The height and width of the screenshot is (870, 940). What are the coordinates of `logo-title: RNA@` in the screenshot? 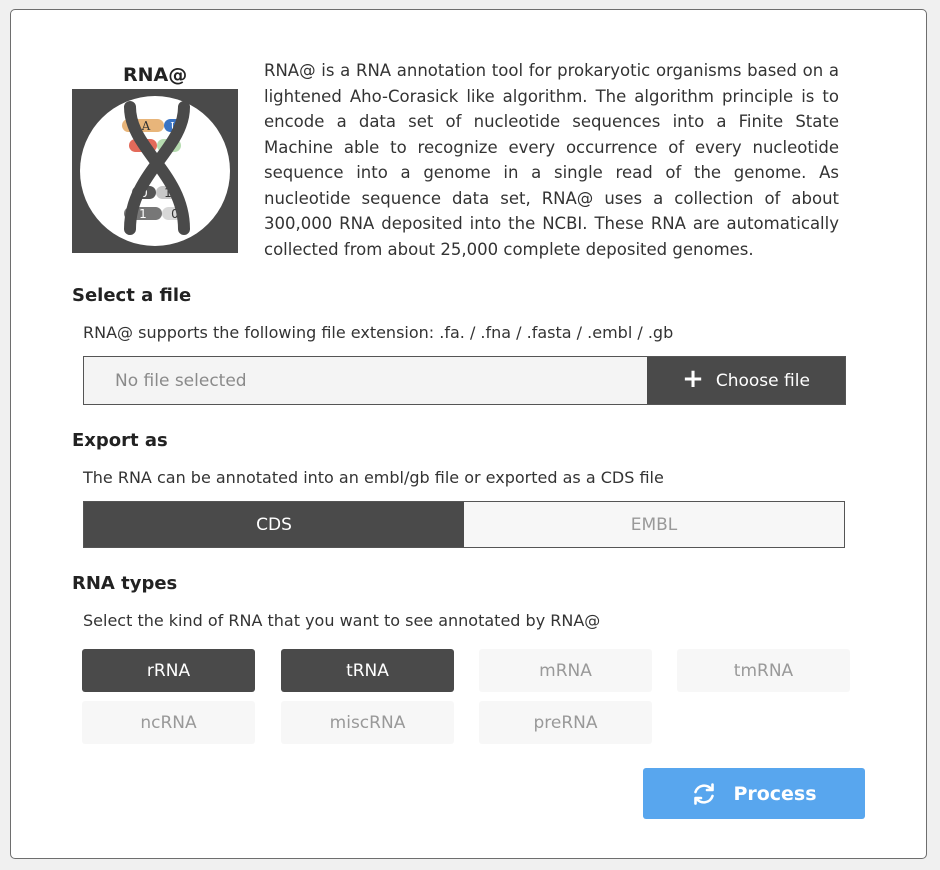 It's located at (155, 75).